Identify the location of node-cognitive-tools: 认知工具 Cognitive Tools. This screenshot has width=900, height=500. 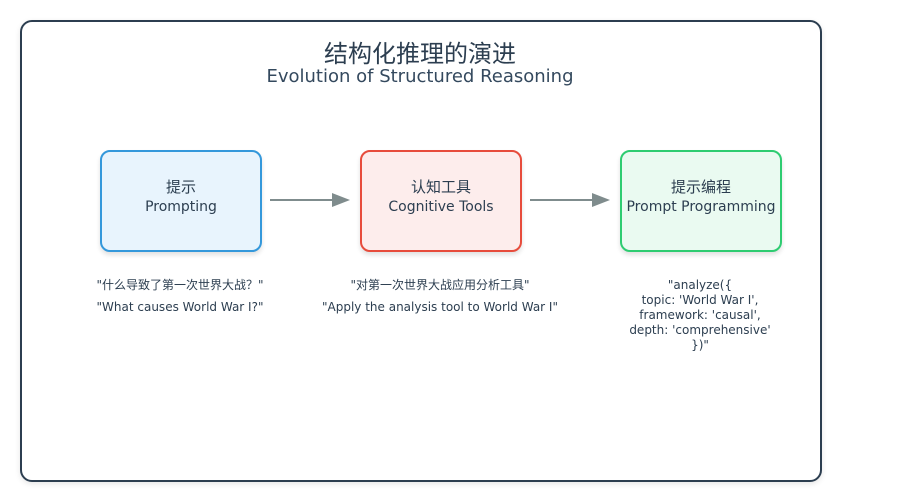
(441, 201).